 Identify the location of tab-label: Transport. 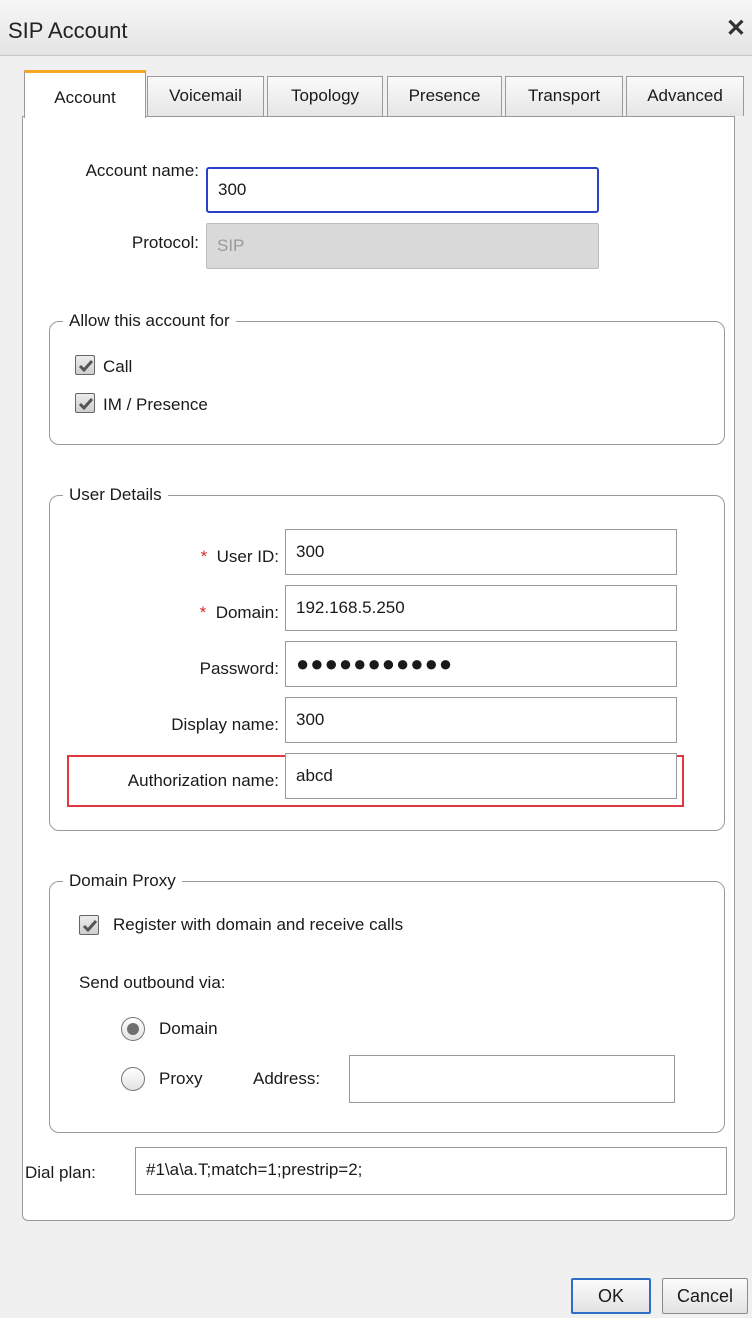
(564, 95).